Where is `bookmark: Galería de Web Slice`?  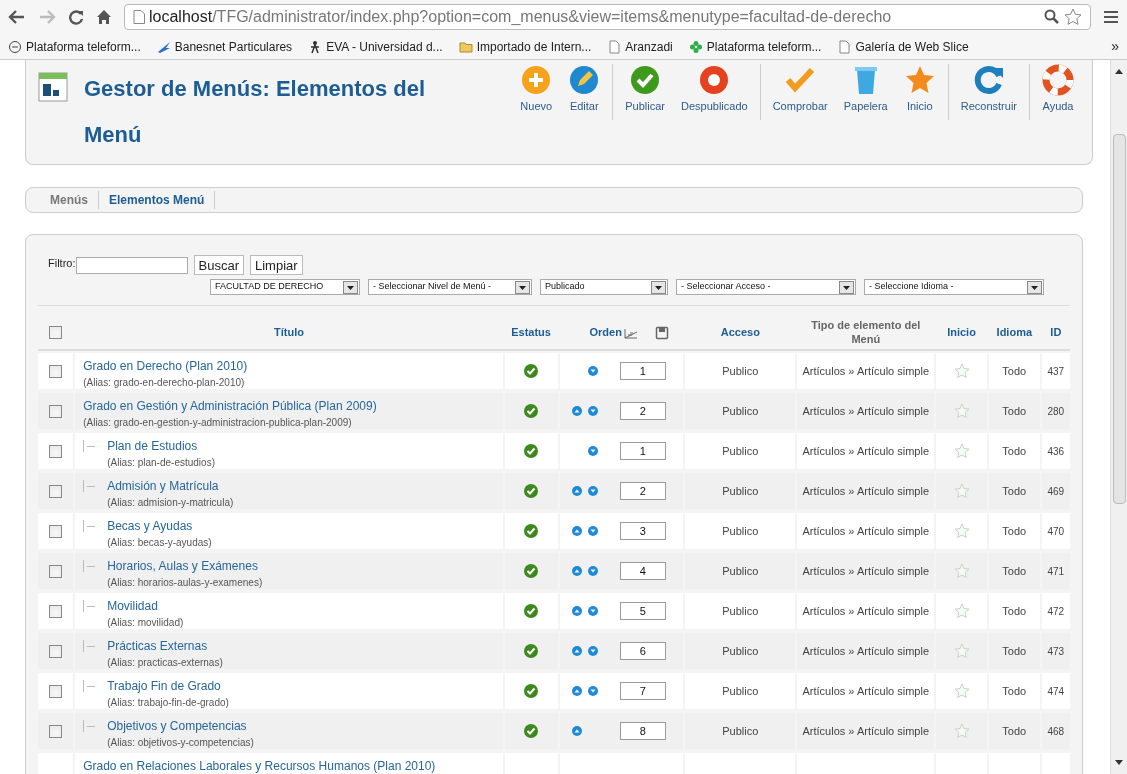 bookmark: Galería de Web Slice is located at coordinates (903, 46).